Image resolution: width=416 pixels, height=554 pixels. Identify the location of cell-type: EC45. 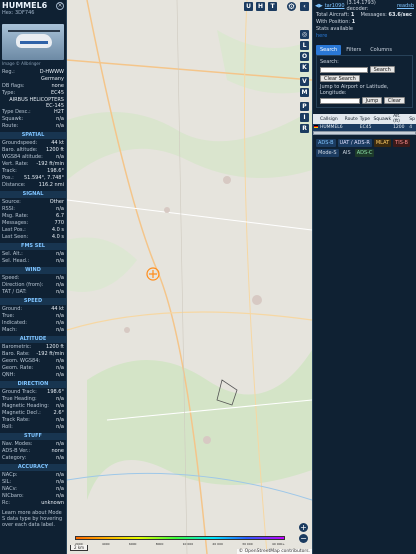
(365, 127).